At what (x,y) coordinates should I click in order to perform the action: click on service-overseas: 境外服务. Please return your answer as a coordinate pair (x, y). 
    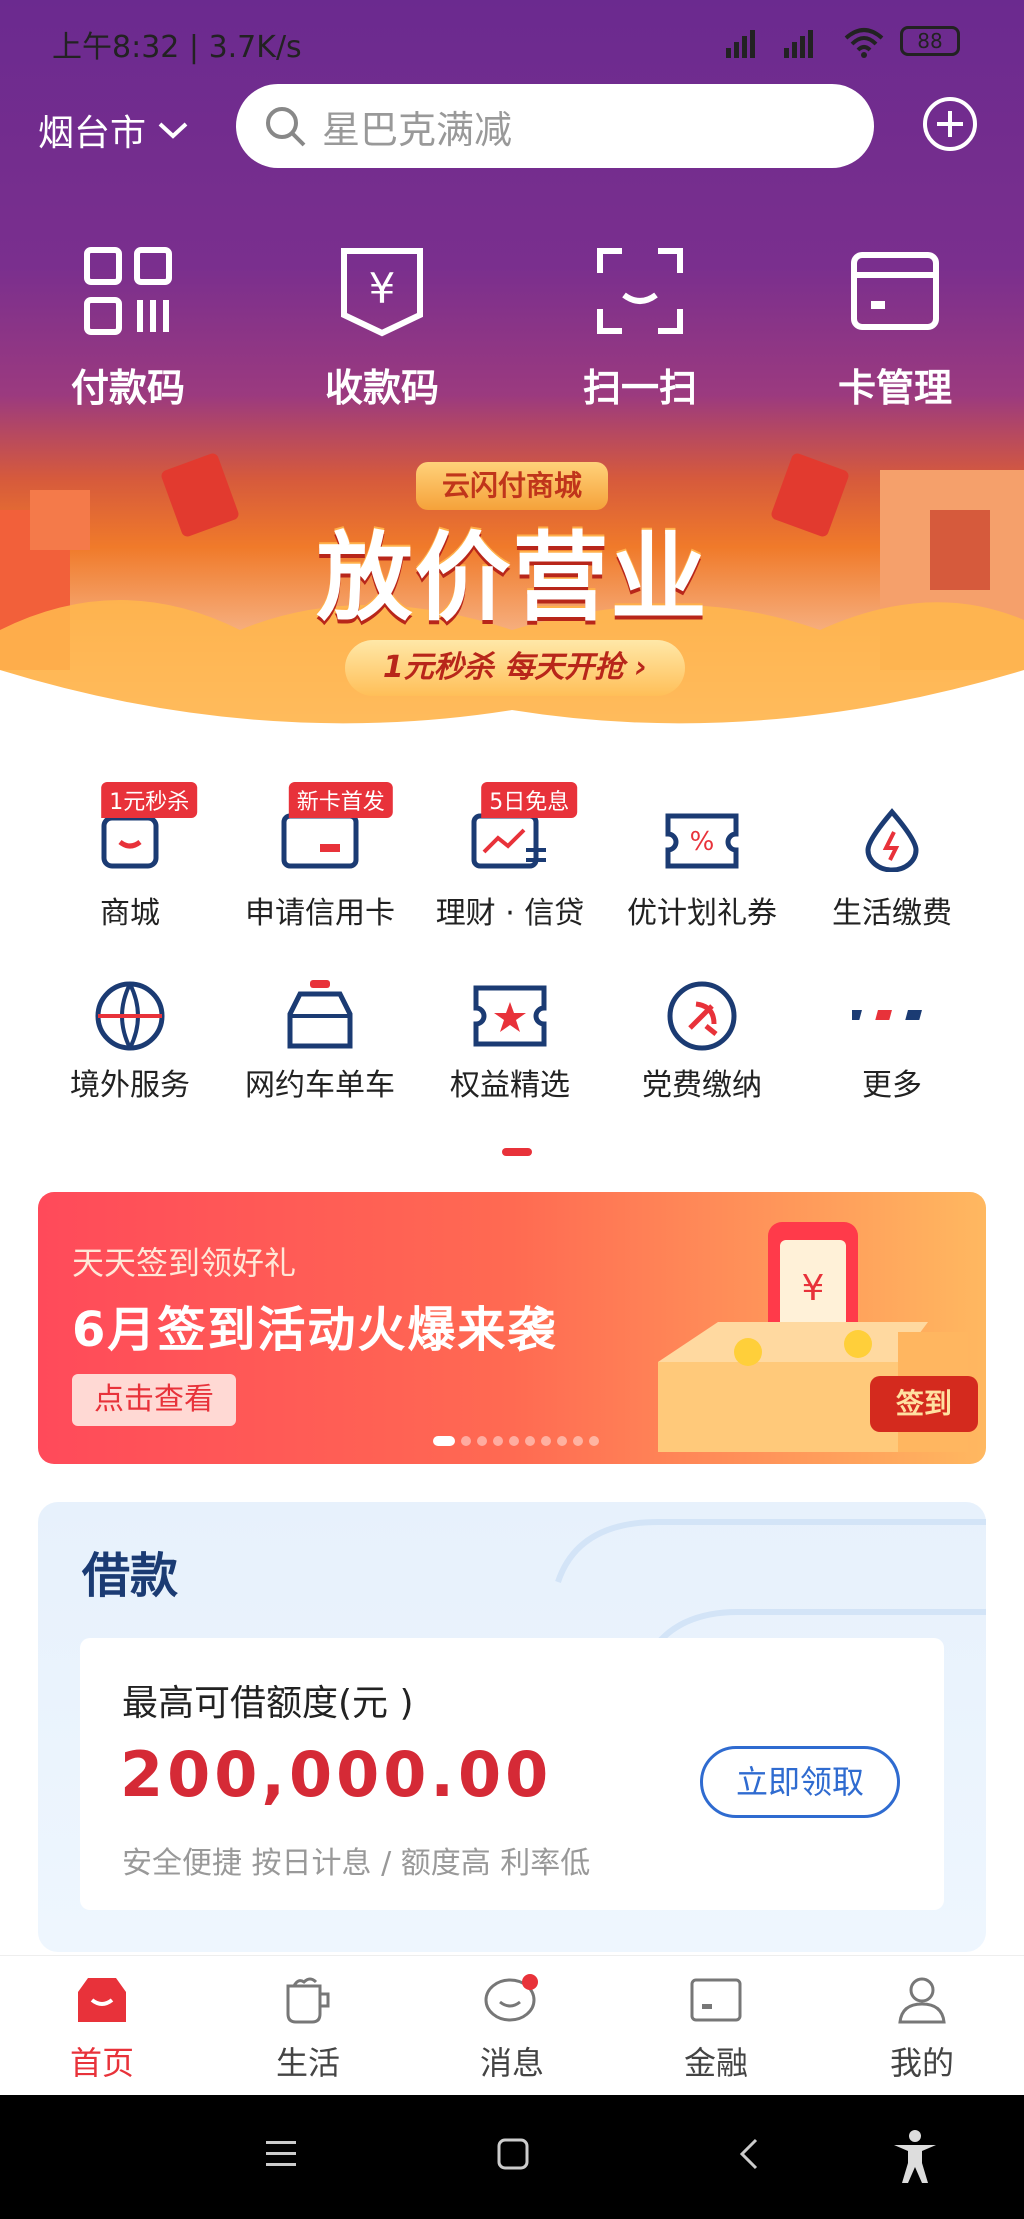
    Looking at the image, I should click on (130, 1042).